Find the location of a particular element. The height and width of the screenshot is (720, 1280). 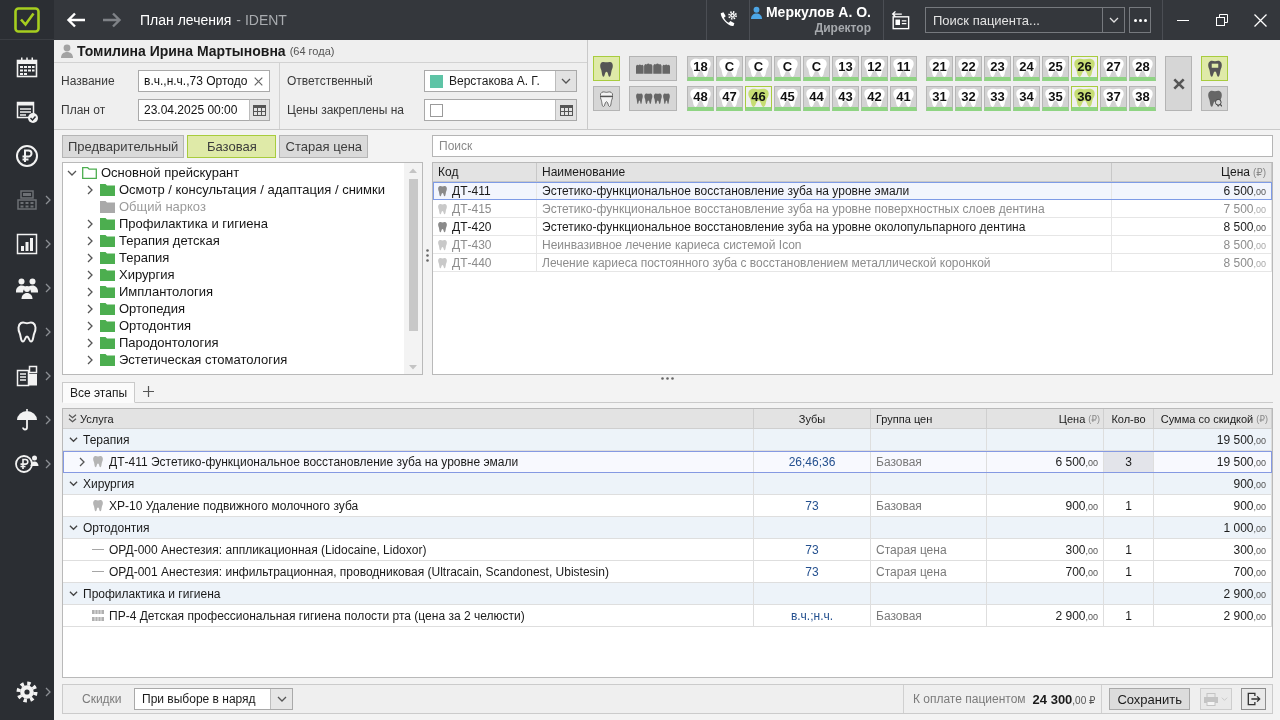

ruble-coin-icon is located at coordinates (27, 156).